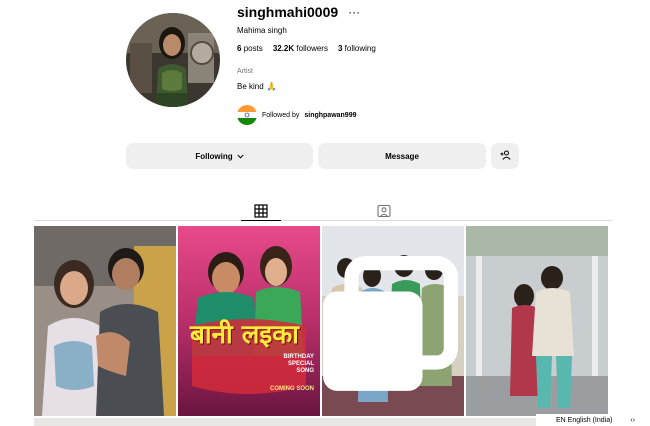 This screenshot has width=650, height=426. I want to click on grid-icon, so click(261, 211).